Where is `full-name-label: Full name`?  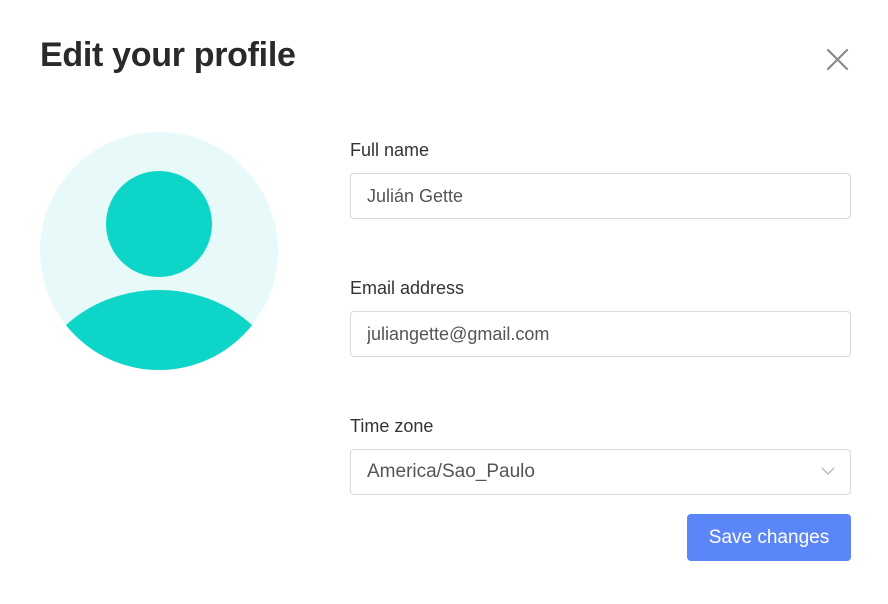
full-name-label: Full name is located at coordinates (390, 150).